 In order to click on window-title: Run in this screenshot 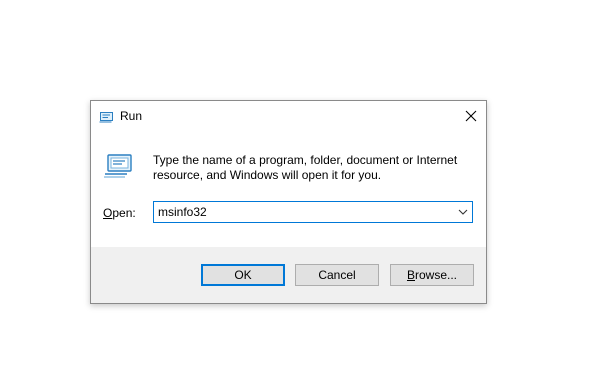, I will do `click(131, 116)`.